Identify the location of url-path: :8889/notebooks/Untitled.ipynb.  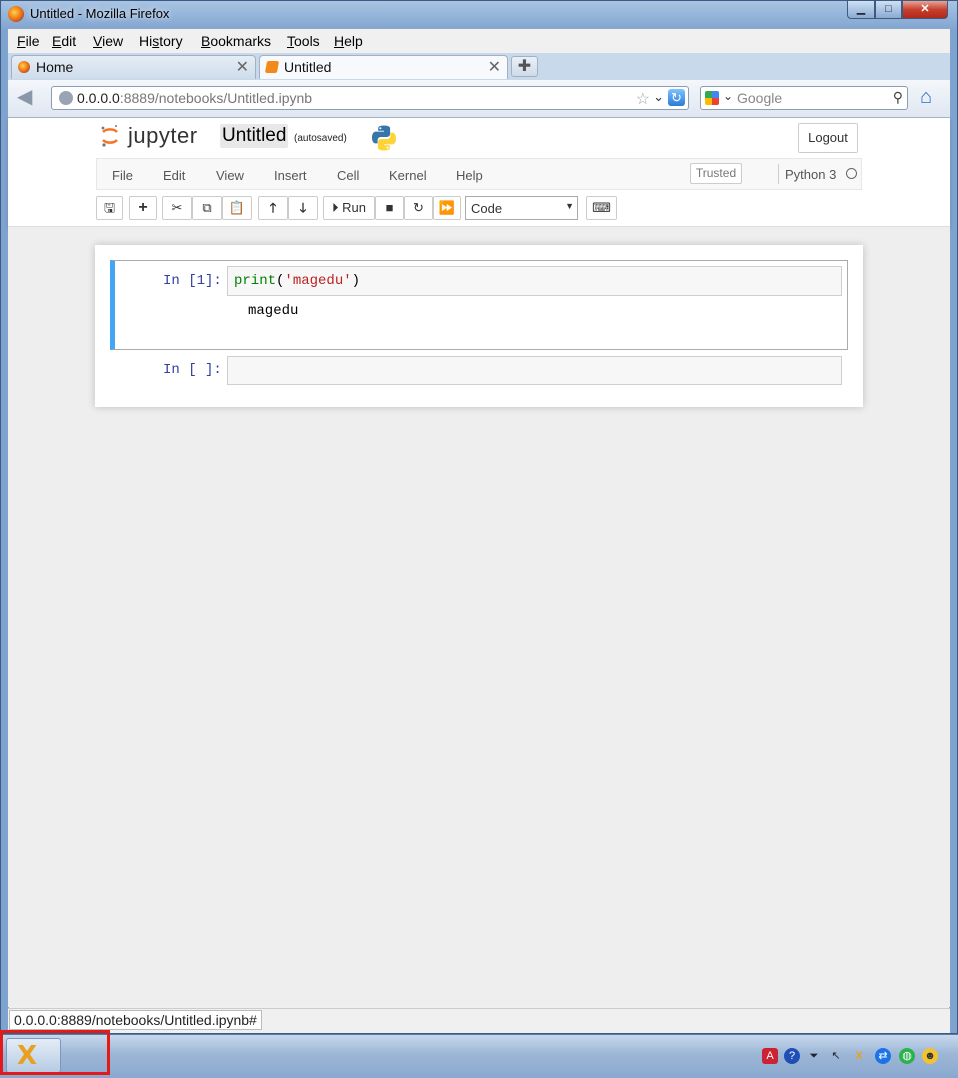
(216, 98).